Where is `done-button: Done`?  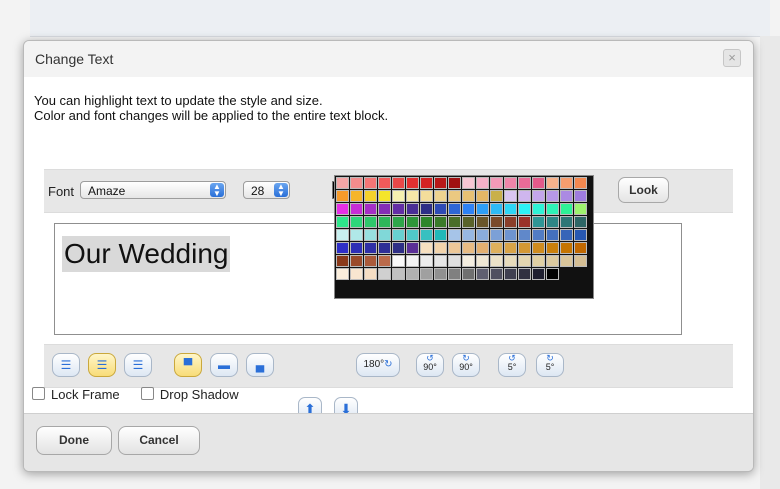
done-button: Done is located at coordinates (74, 440).